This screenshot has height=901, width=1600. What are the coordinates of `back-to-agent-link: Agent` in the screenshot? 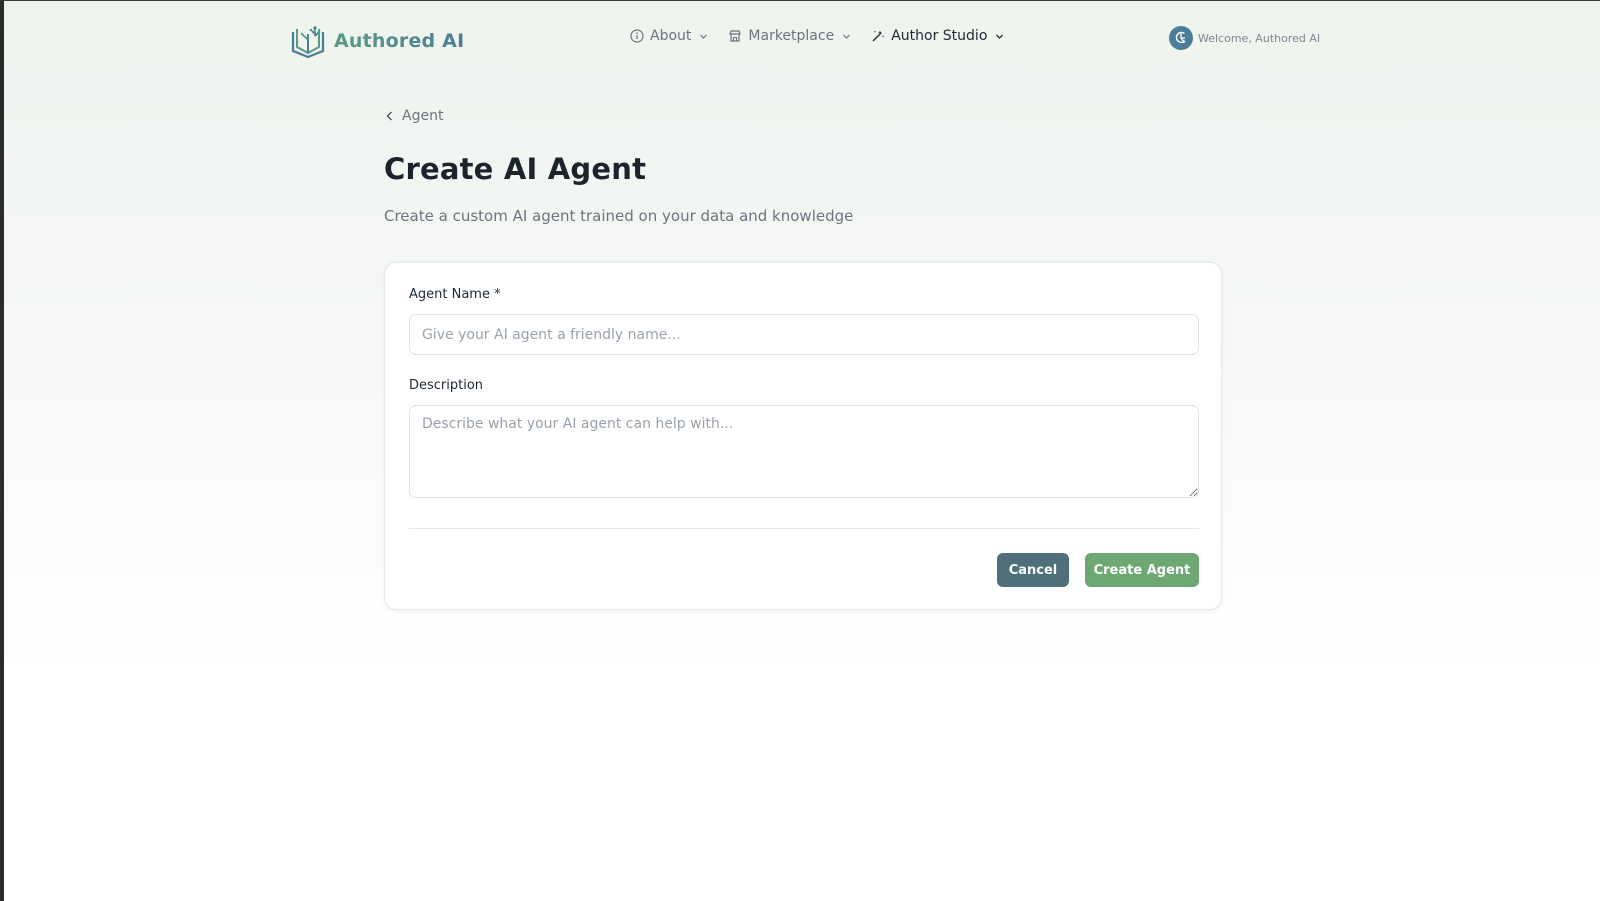 It's located at (414, 116).